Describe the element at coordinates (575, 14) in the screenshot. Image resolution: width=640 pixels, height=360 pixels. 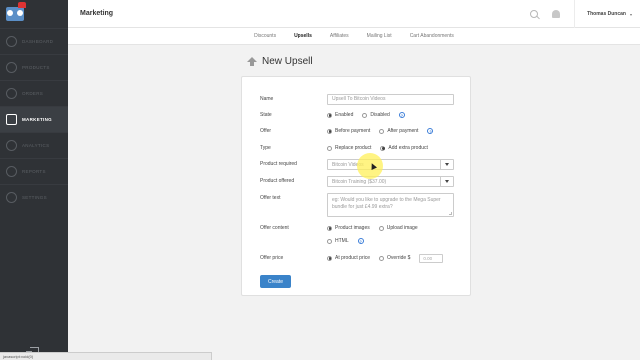
I see `header-divider` at that location.